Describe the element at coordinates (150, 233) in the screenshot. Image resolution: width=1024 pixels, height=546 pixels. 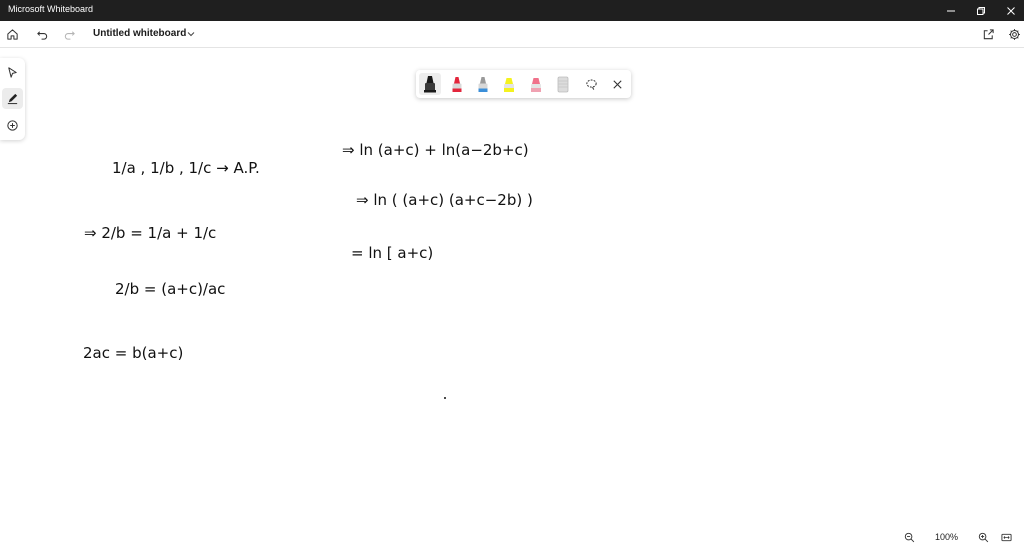
I see `ink-line-reciprocal-sum: ⇒ 2/b = 1/a + 1/c` at that location.